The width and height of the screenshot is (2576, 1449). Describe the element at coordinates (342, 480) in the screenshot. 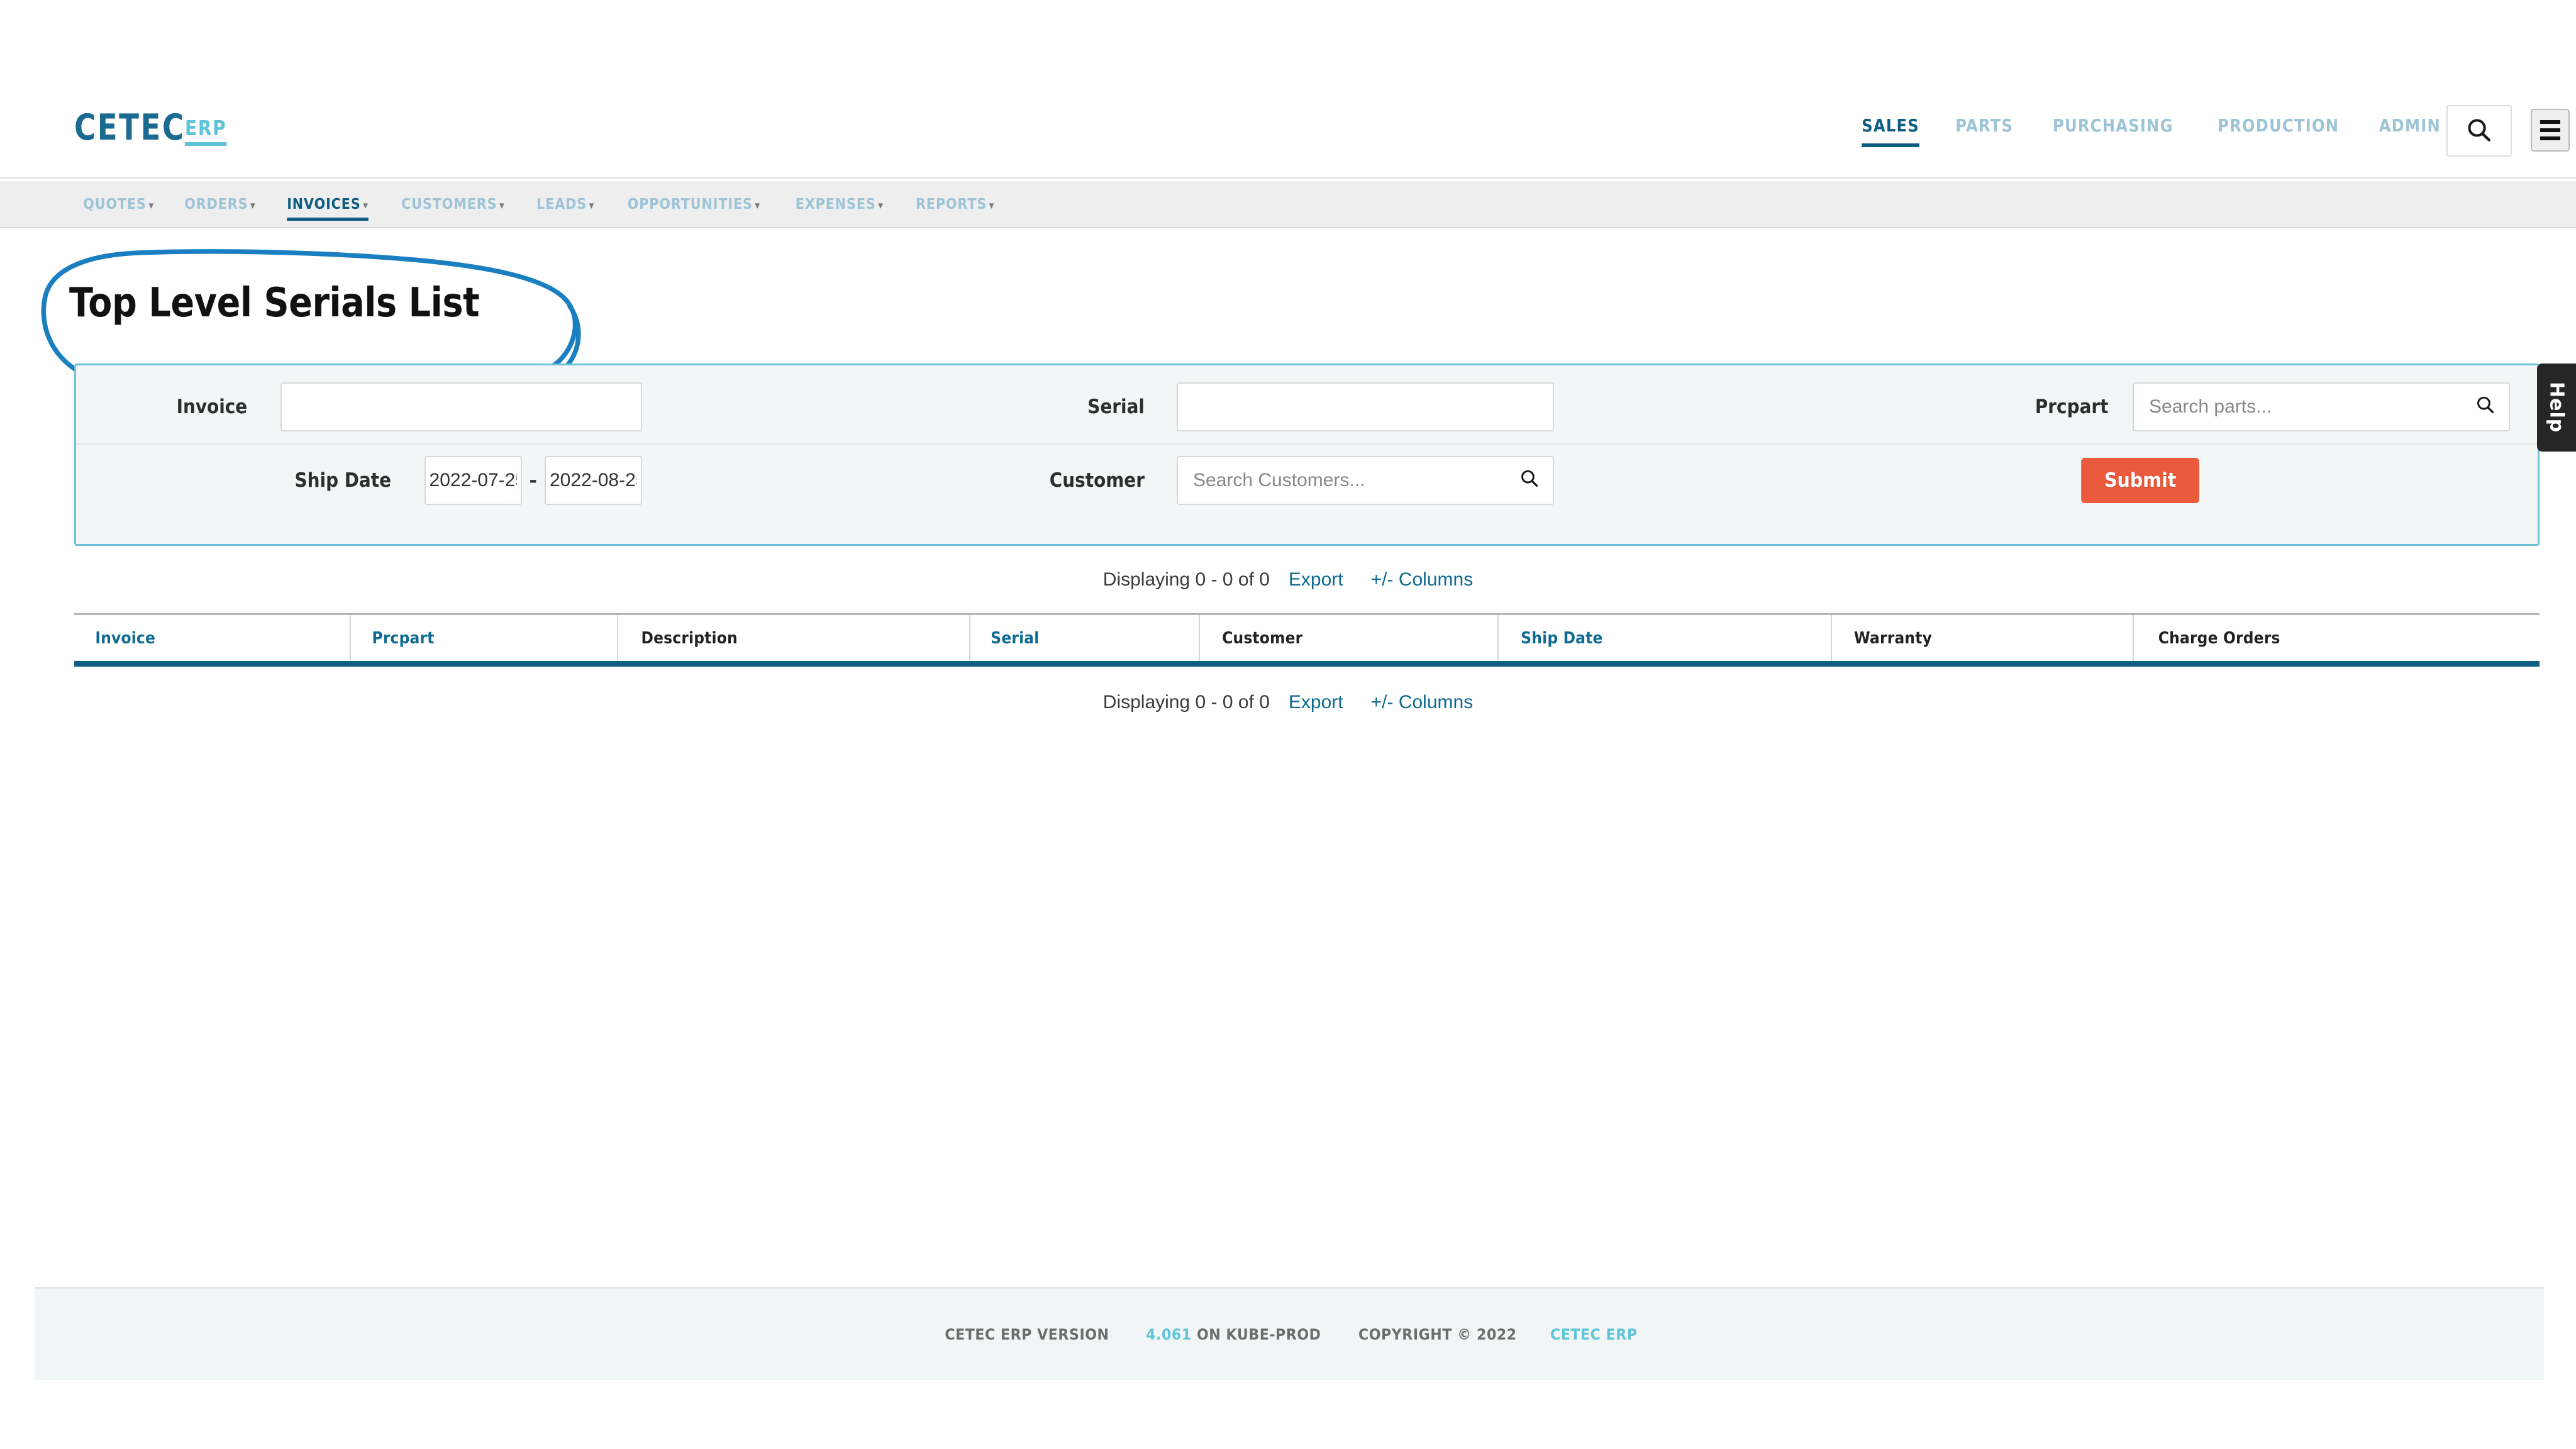

I see `ship-date-label: Ship Date` at that location.